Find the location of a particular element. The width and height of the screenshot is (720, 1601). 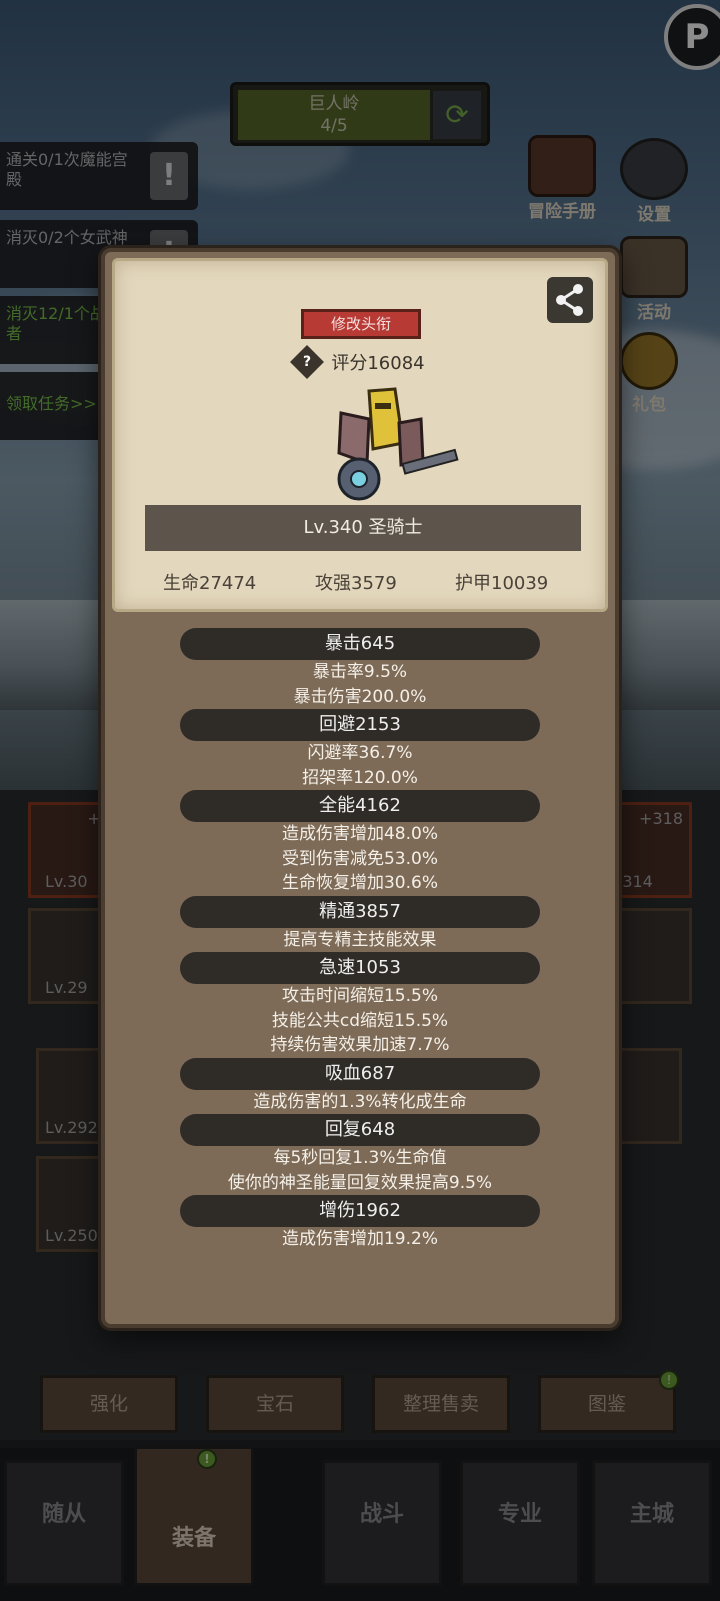

paladin-hero-sprite is located at coordinates (398, 444).